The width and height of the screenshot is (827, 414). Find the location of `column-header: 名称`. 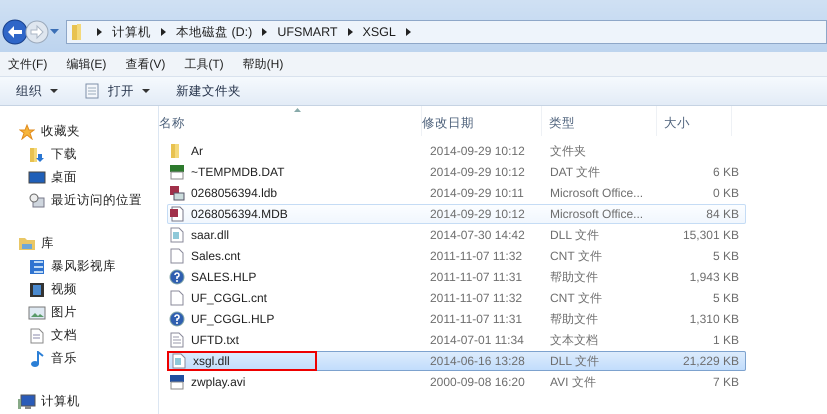

column-header: 名称 is located at coordinates (290, 121).